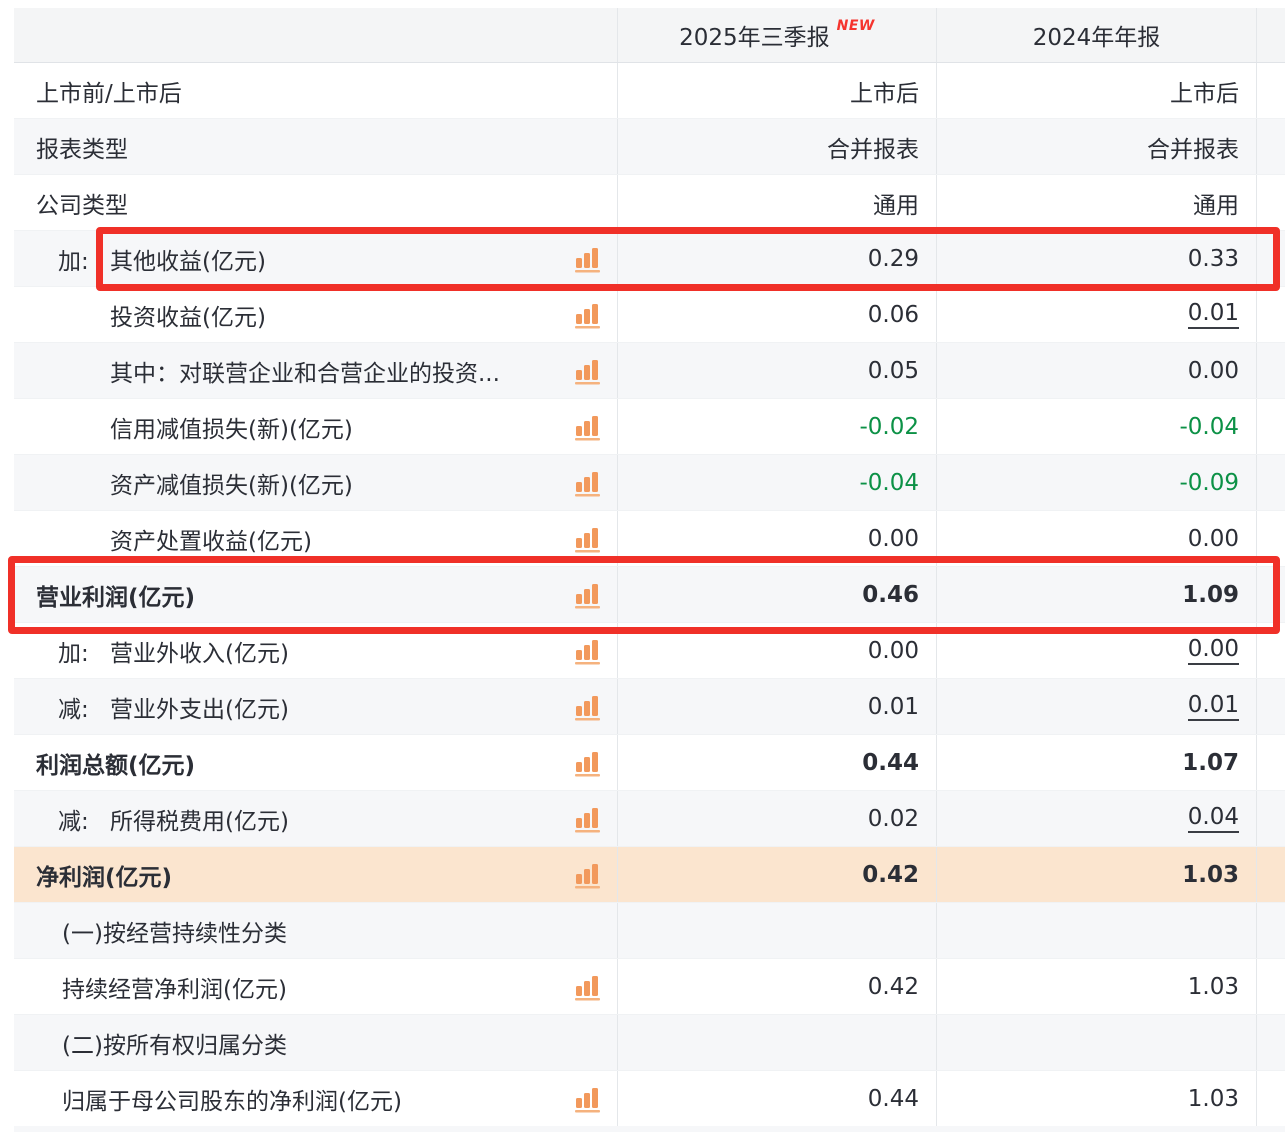  I want to click on row-label: 公司类型, so click(82, 205).